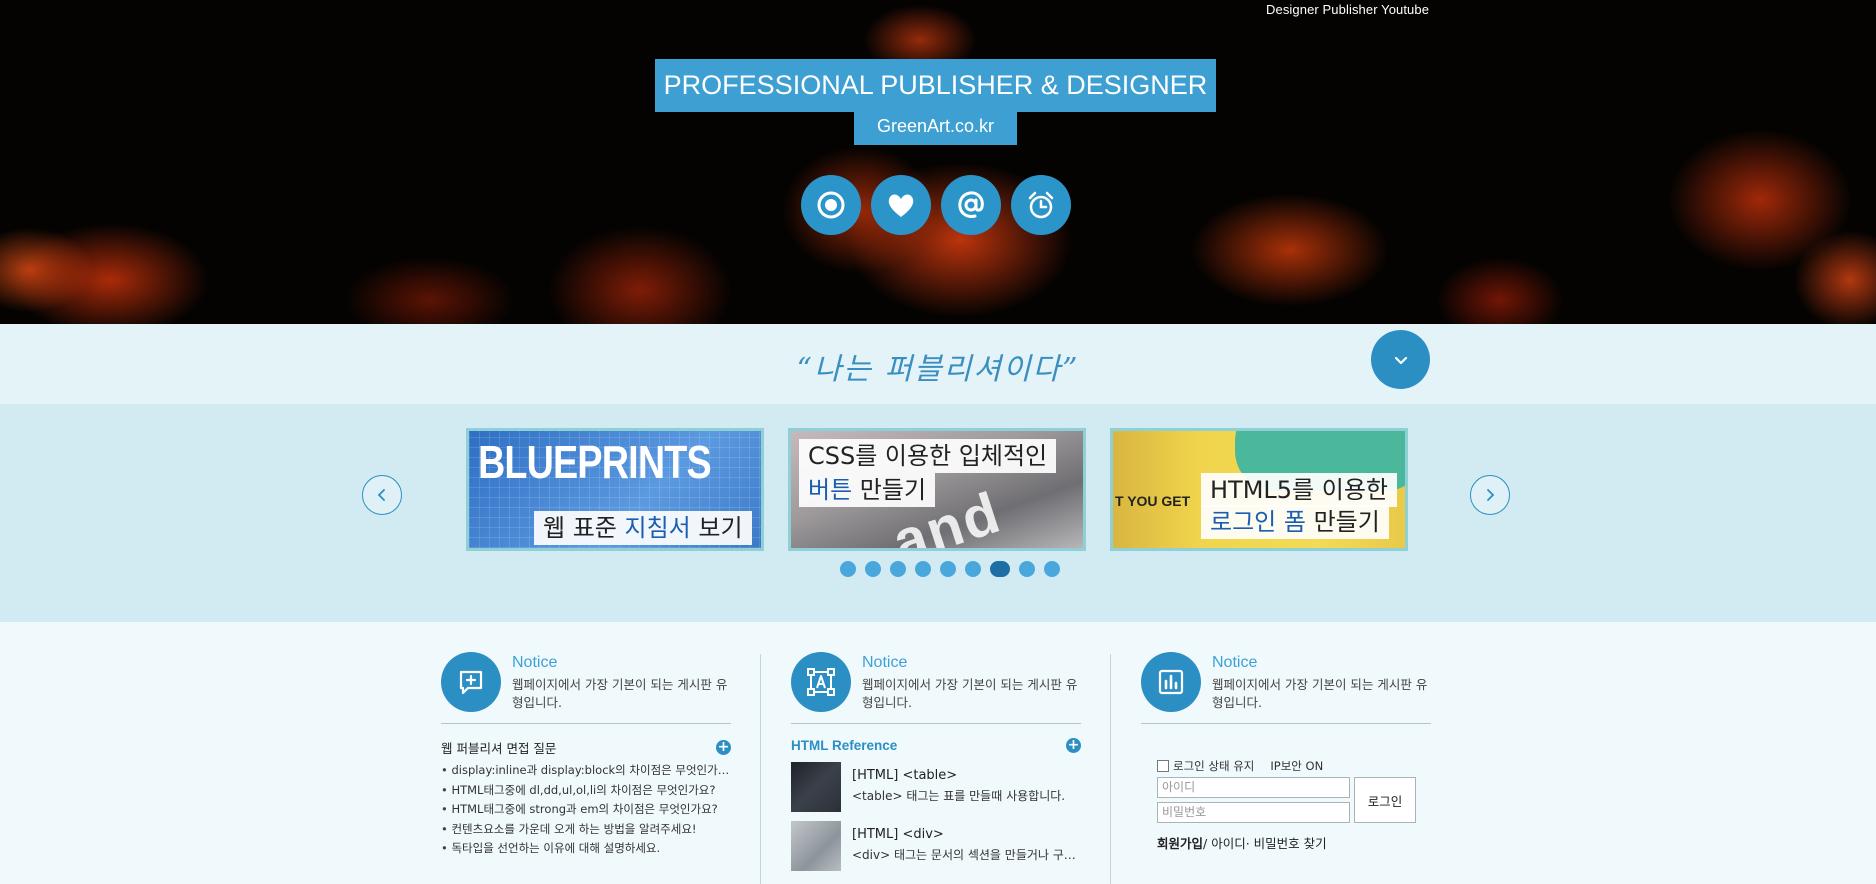 The height and width of the screenshot is (884, 1876). Describe the element at coordinates (971, 205) in the screenshot. I see `at-icon` at that location.